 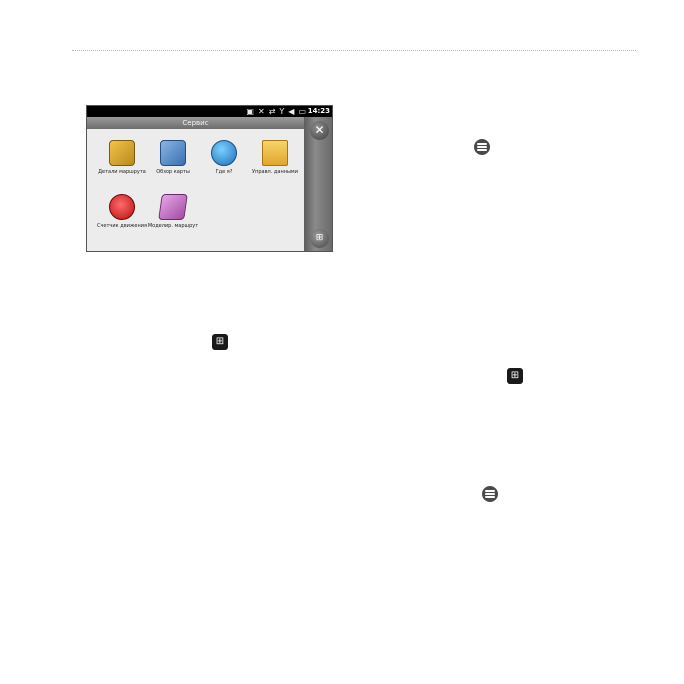 What do you see at coordinates (250, 111) in the screenshot?
I see `connectivity-icon: ▣` at bounding box center [250, 111].